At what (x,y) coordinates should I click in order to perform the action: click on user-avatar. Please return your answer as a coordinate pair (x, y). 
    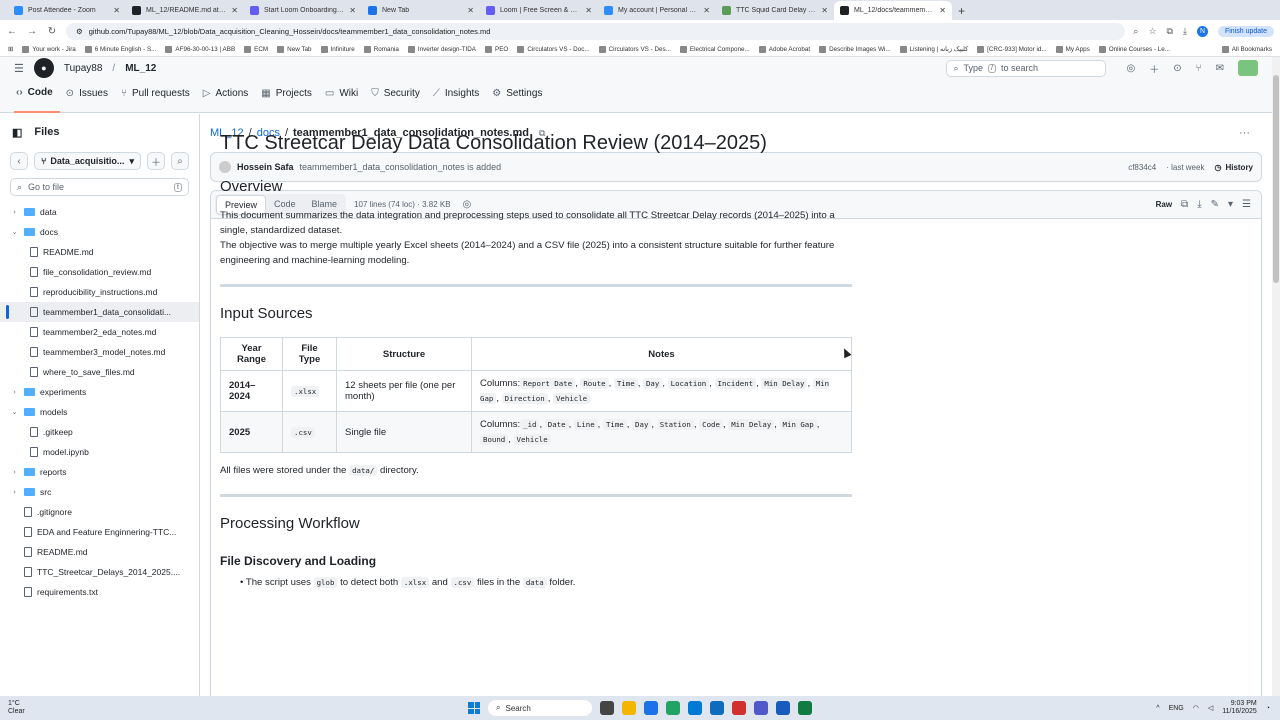
    Looking at the image, I should click on (1248, 68).